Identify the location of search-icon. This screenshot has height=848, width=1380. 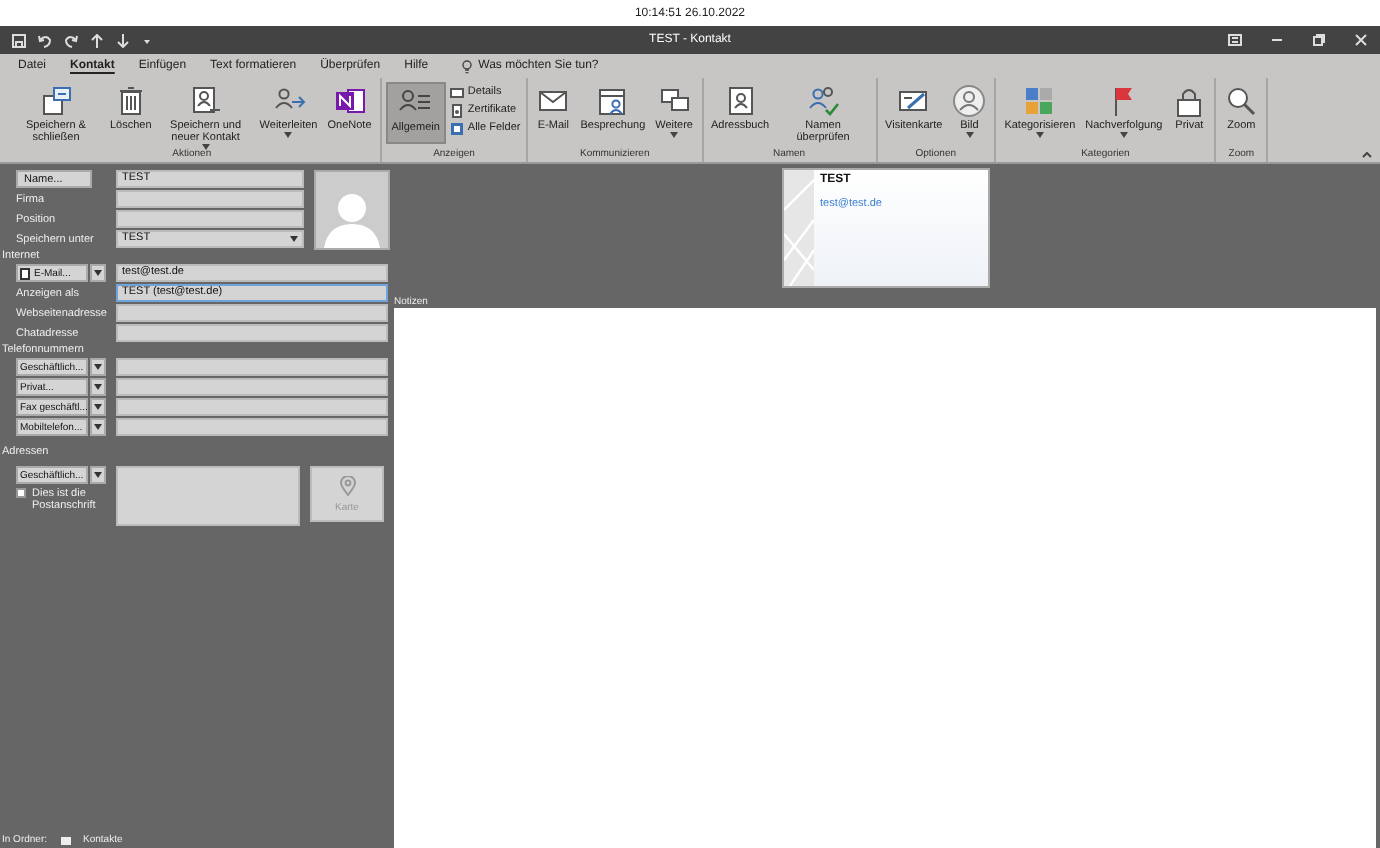
(1241, 101).